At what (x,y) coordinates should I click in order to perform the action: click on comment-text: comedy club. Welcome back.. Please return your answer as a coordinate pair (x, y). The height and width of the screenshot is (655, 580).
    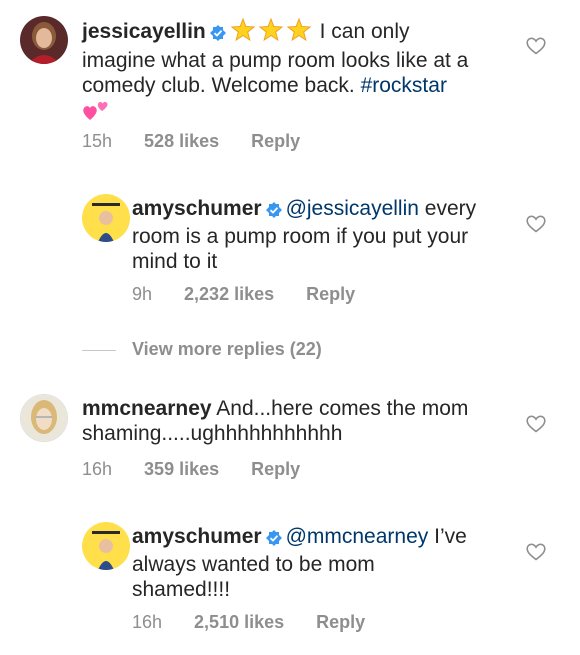
    Looking at the image, I should click on (218, 85).